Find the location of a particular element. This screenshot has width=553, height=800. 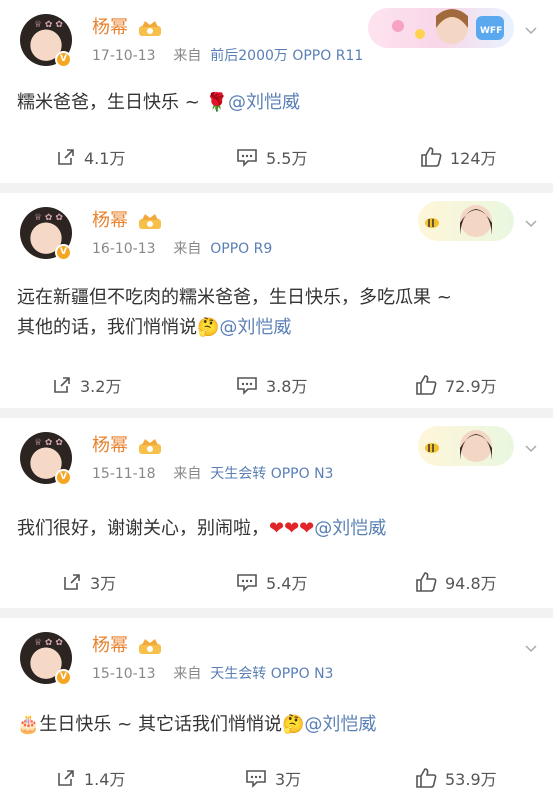

post-text: 🎂生日快乐 ~ 其它话我们悄悄说🤔@刘恺威 is located at coordinates (196, 725).